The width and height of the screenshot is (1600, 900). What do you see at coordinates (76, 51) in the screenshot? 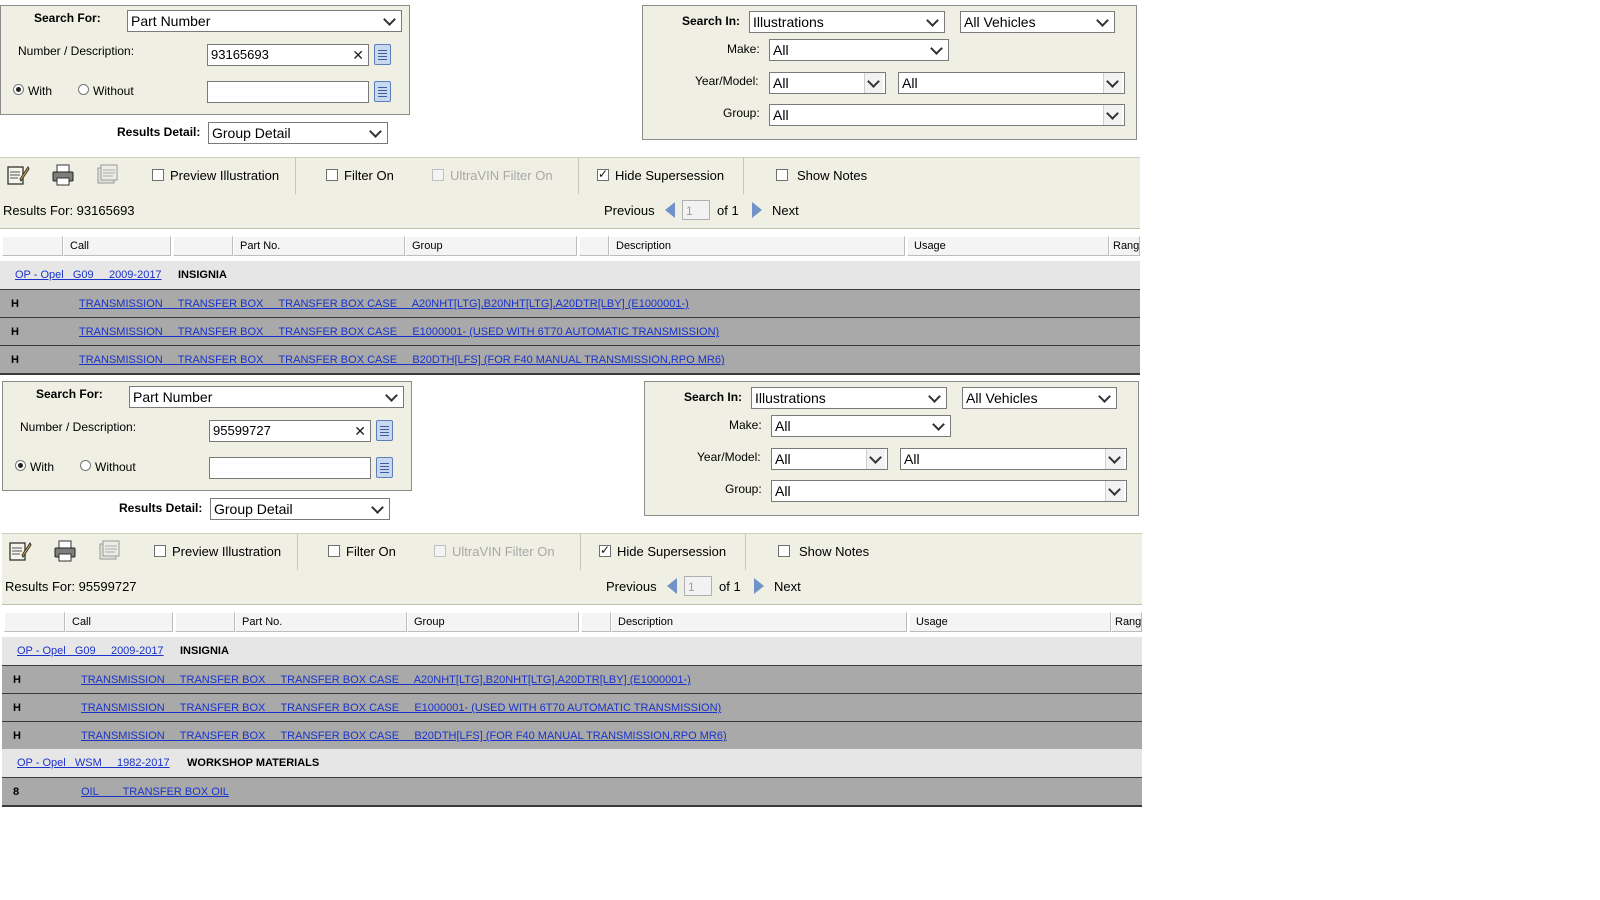
I see `number-description-label: Number / Description:` at bounding box center [76, 51].